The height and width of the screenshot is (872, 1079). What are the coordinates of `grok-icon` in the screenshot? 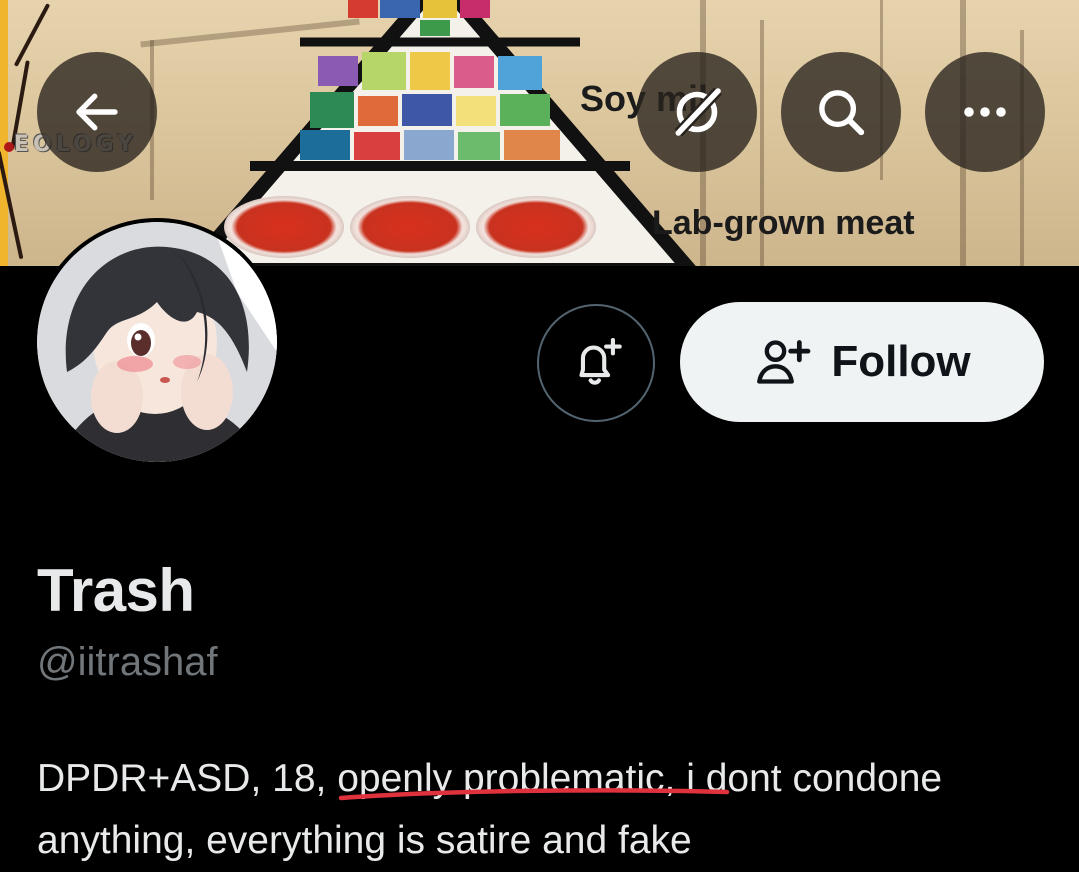 It's located at (698, 112).